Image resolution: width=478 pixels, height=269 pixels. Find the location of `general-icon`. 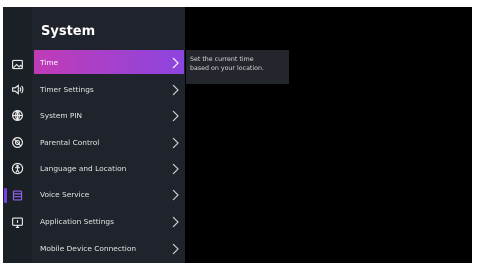

general-icon is located at coordinates (17, 142).